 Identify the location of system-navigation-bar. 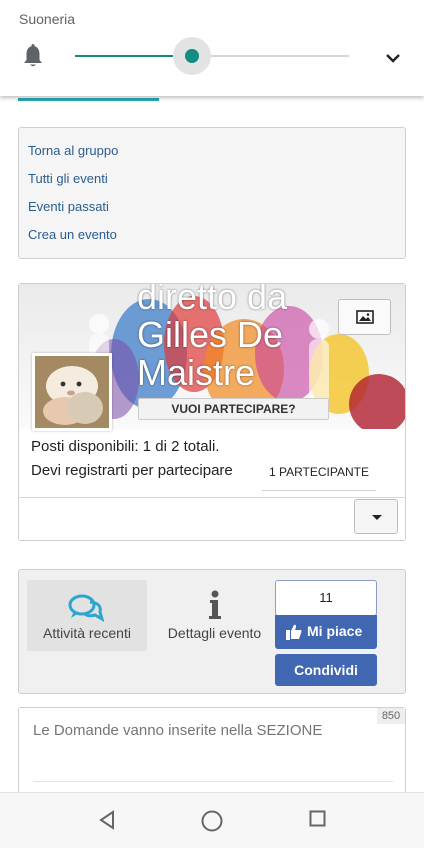
(212, 820).